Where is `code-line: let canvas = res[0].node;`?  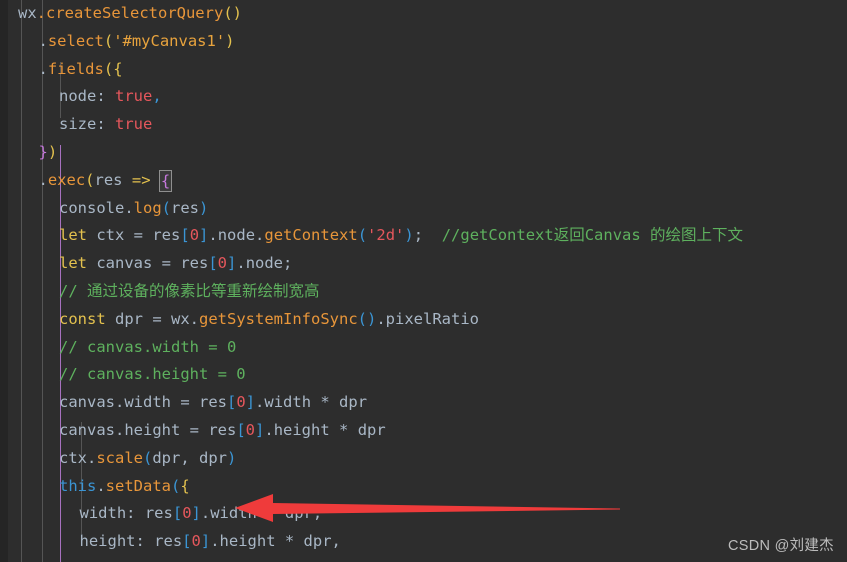 code-line: let canvas = res[0].node; is located at coordinates (146, 264).